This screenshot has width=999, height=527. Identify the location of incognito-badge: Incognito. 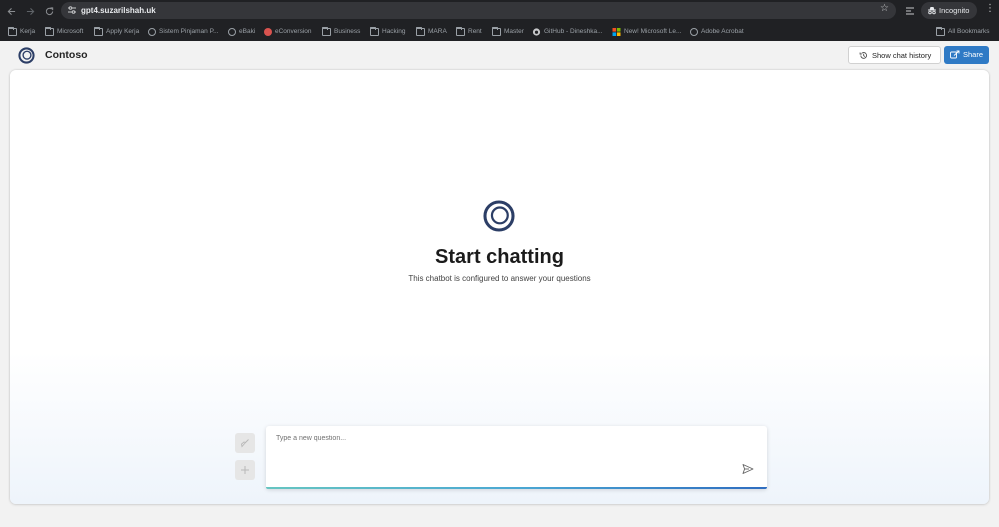
(949, 10).